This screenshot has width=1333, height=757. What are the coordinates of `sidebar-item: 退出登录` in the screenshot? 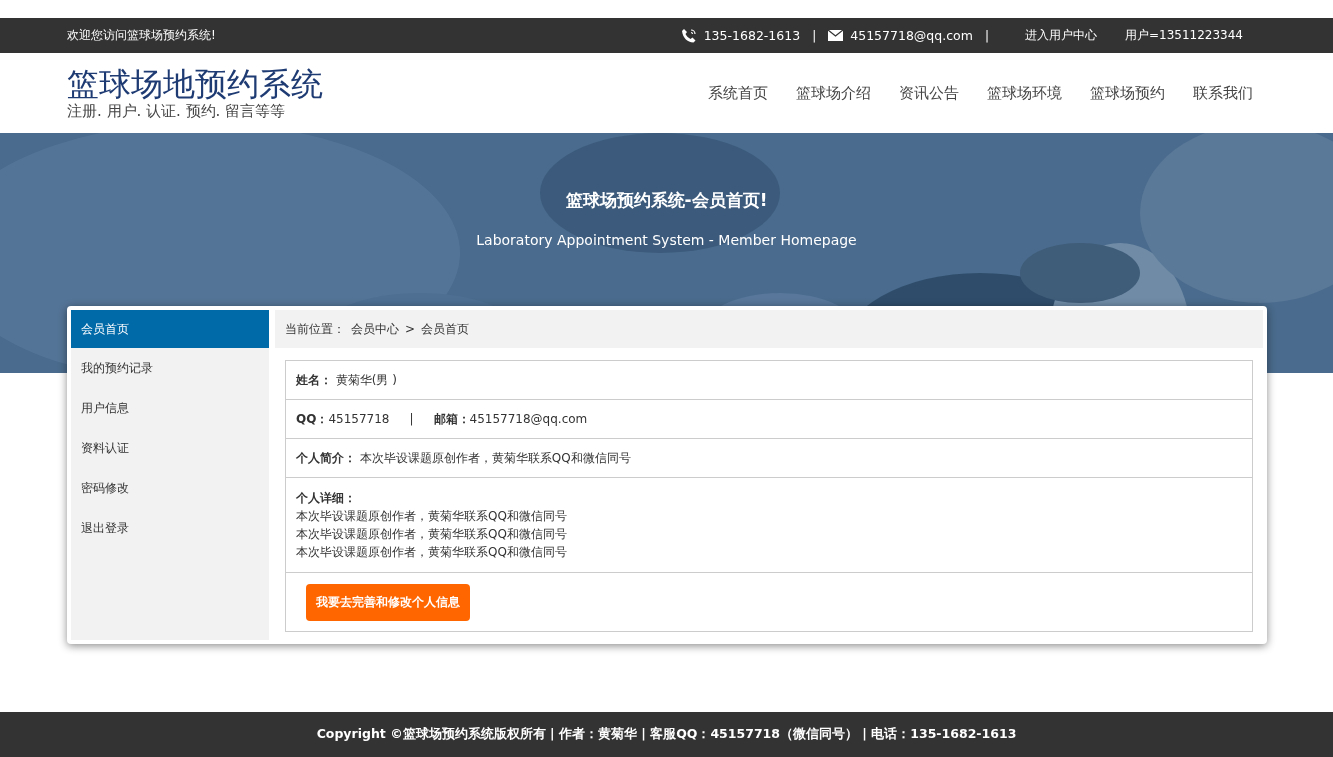 It's located at (170, 528).